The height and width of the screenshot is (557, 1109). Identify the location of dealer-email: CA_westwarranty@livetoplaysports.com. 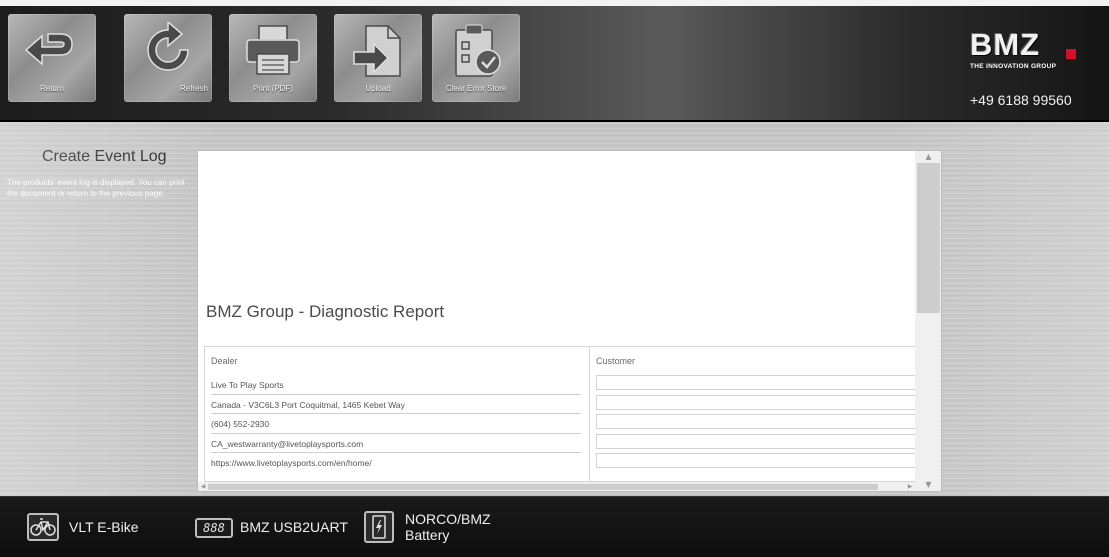
(396, 443).